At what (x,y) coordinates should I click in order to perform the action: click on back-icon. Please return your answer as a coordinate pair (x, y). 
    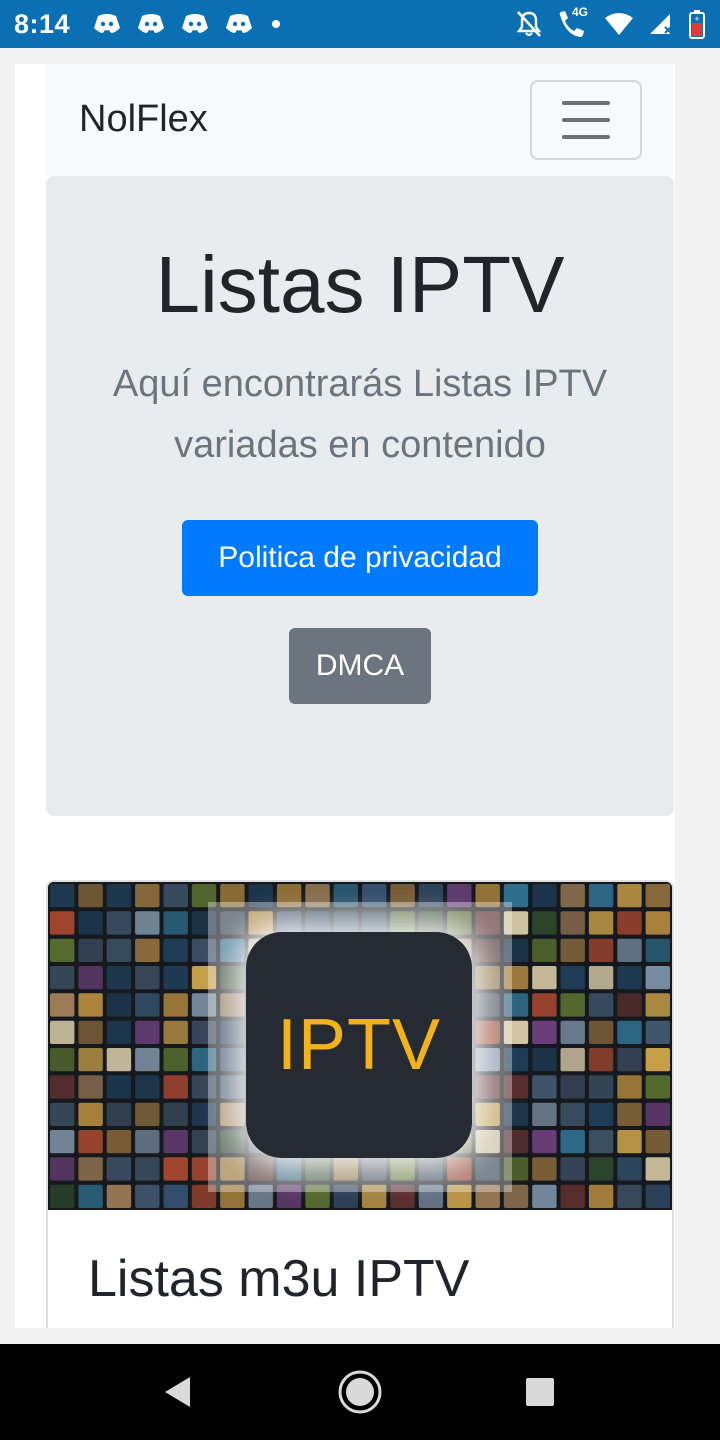
    Looking at the image, I should click on (178, 1392).